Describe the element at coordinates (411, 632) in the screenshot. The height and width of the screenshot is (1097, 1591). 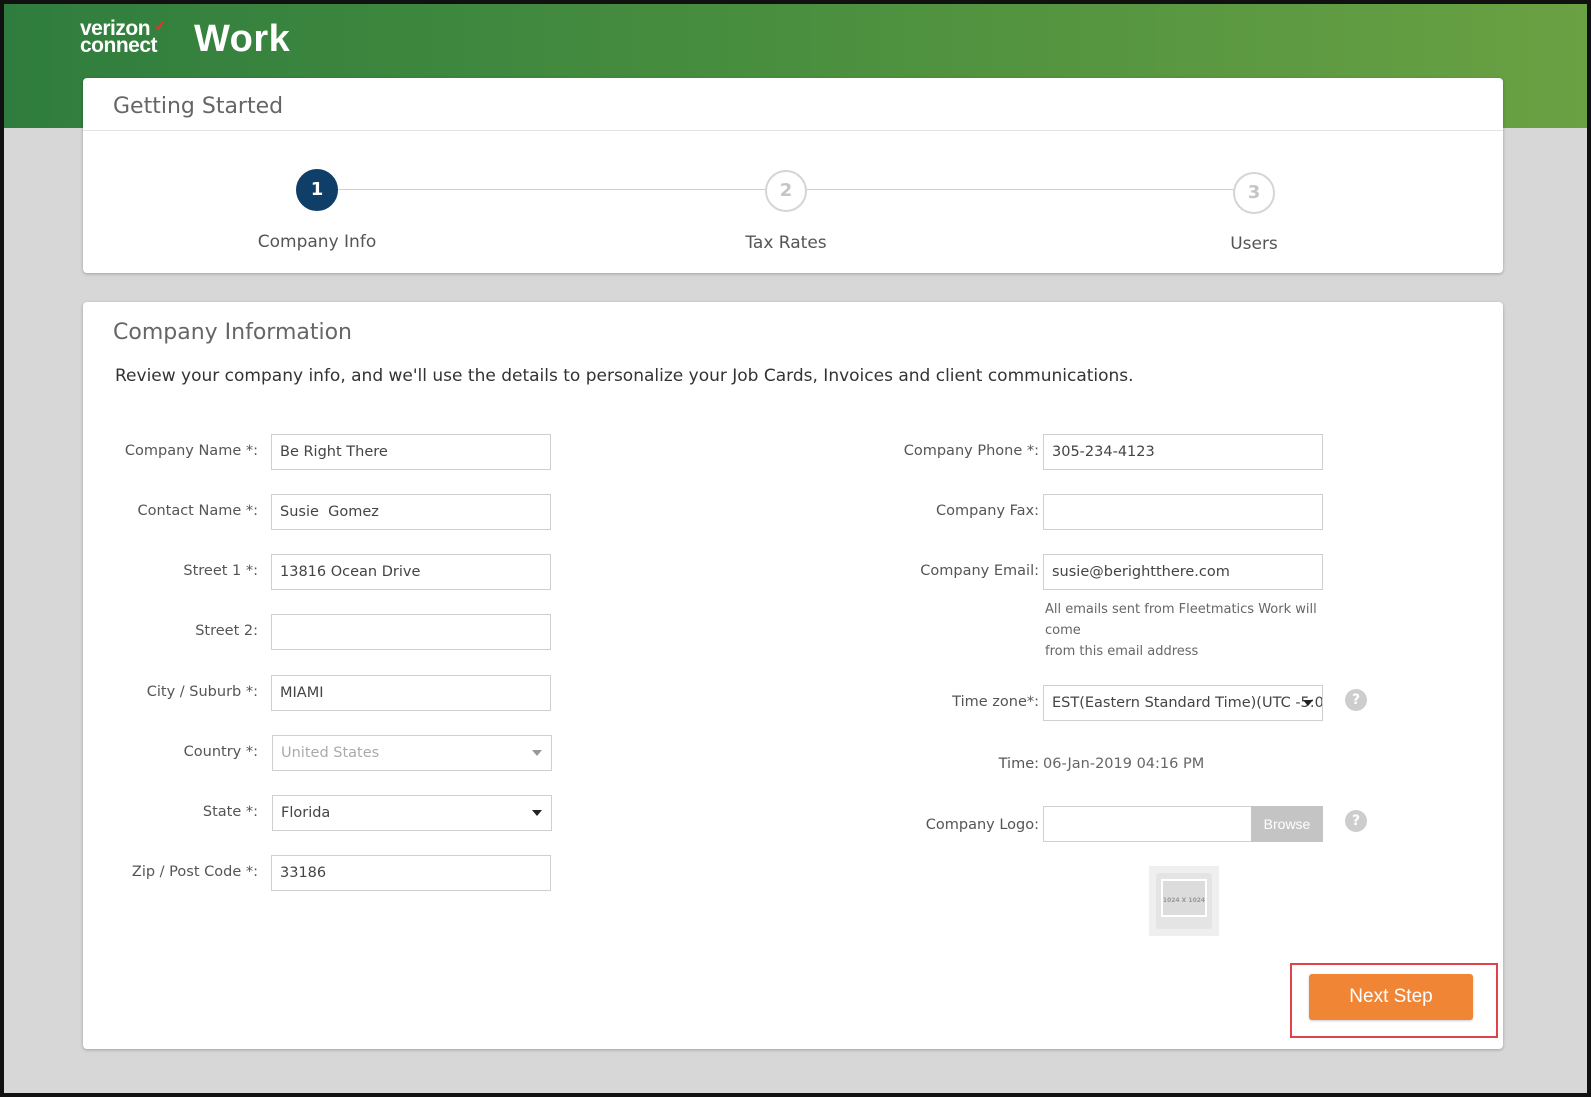
I see `street-2-input` at that location.